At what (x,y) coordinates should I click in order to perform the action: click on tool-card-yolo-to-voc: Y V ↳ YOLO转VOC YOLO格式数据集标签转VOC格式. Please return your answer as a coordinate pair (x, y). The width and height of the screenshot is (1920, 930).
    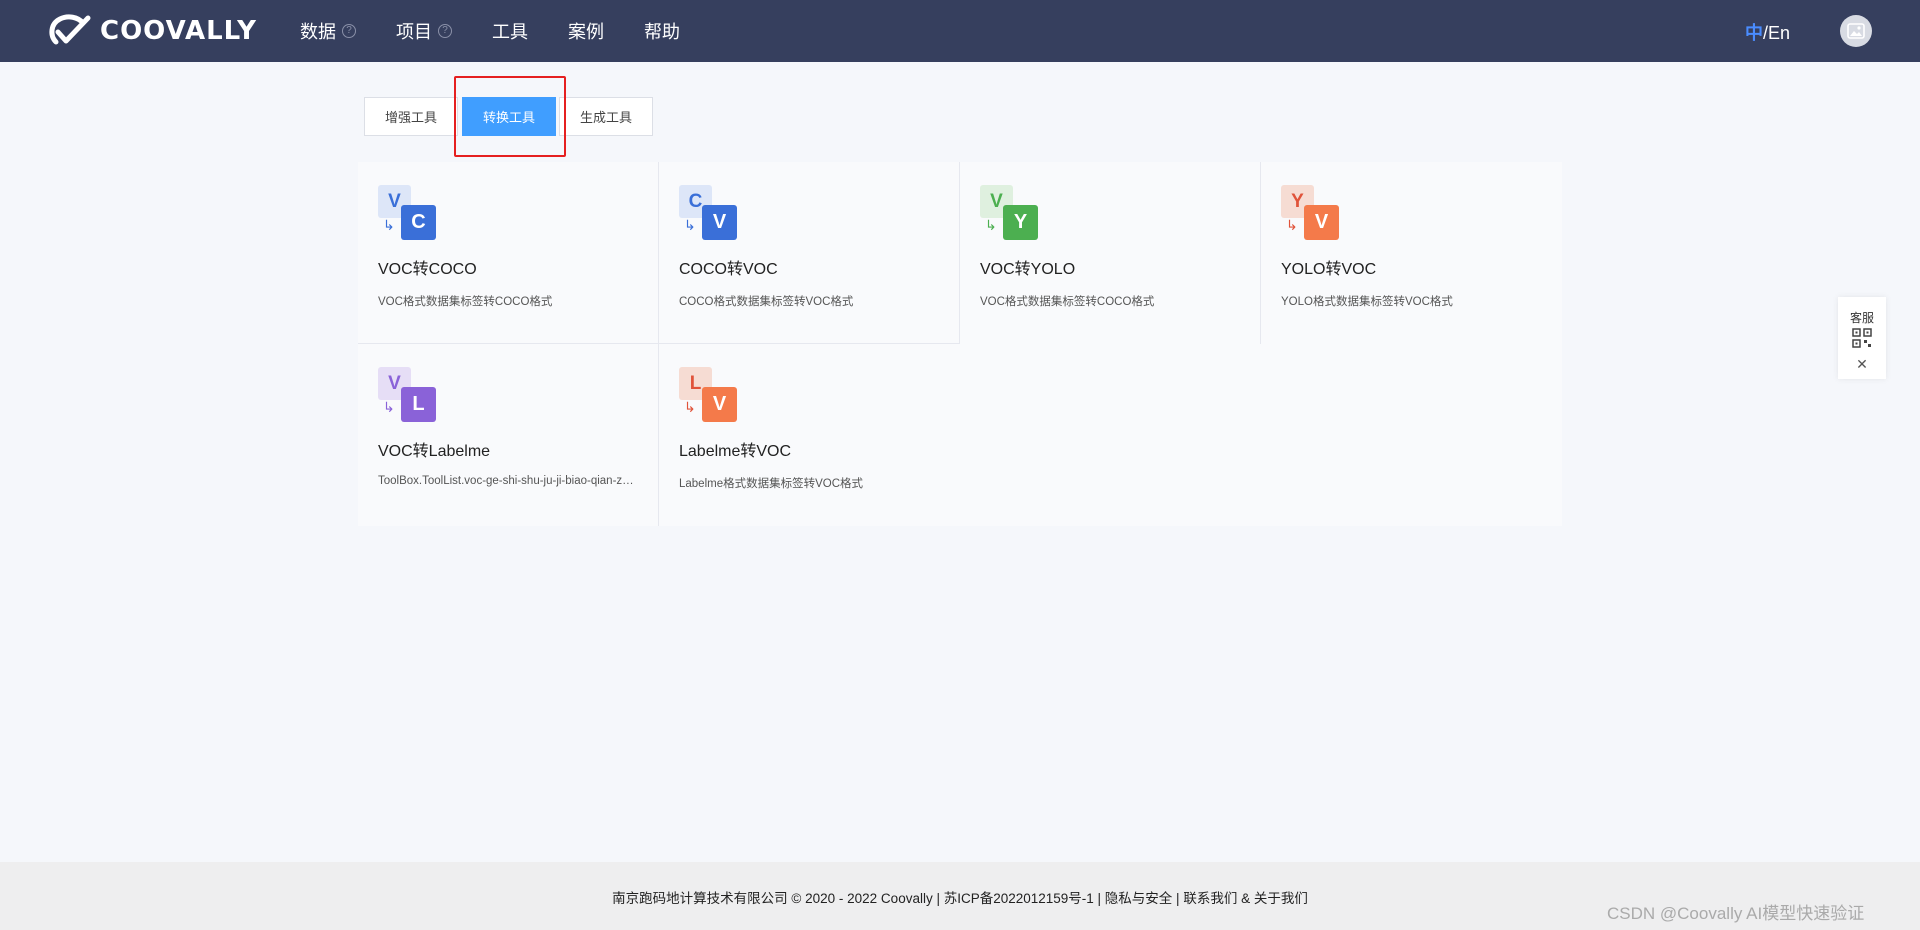
    Looking at the image, I should click on (1411, 253).